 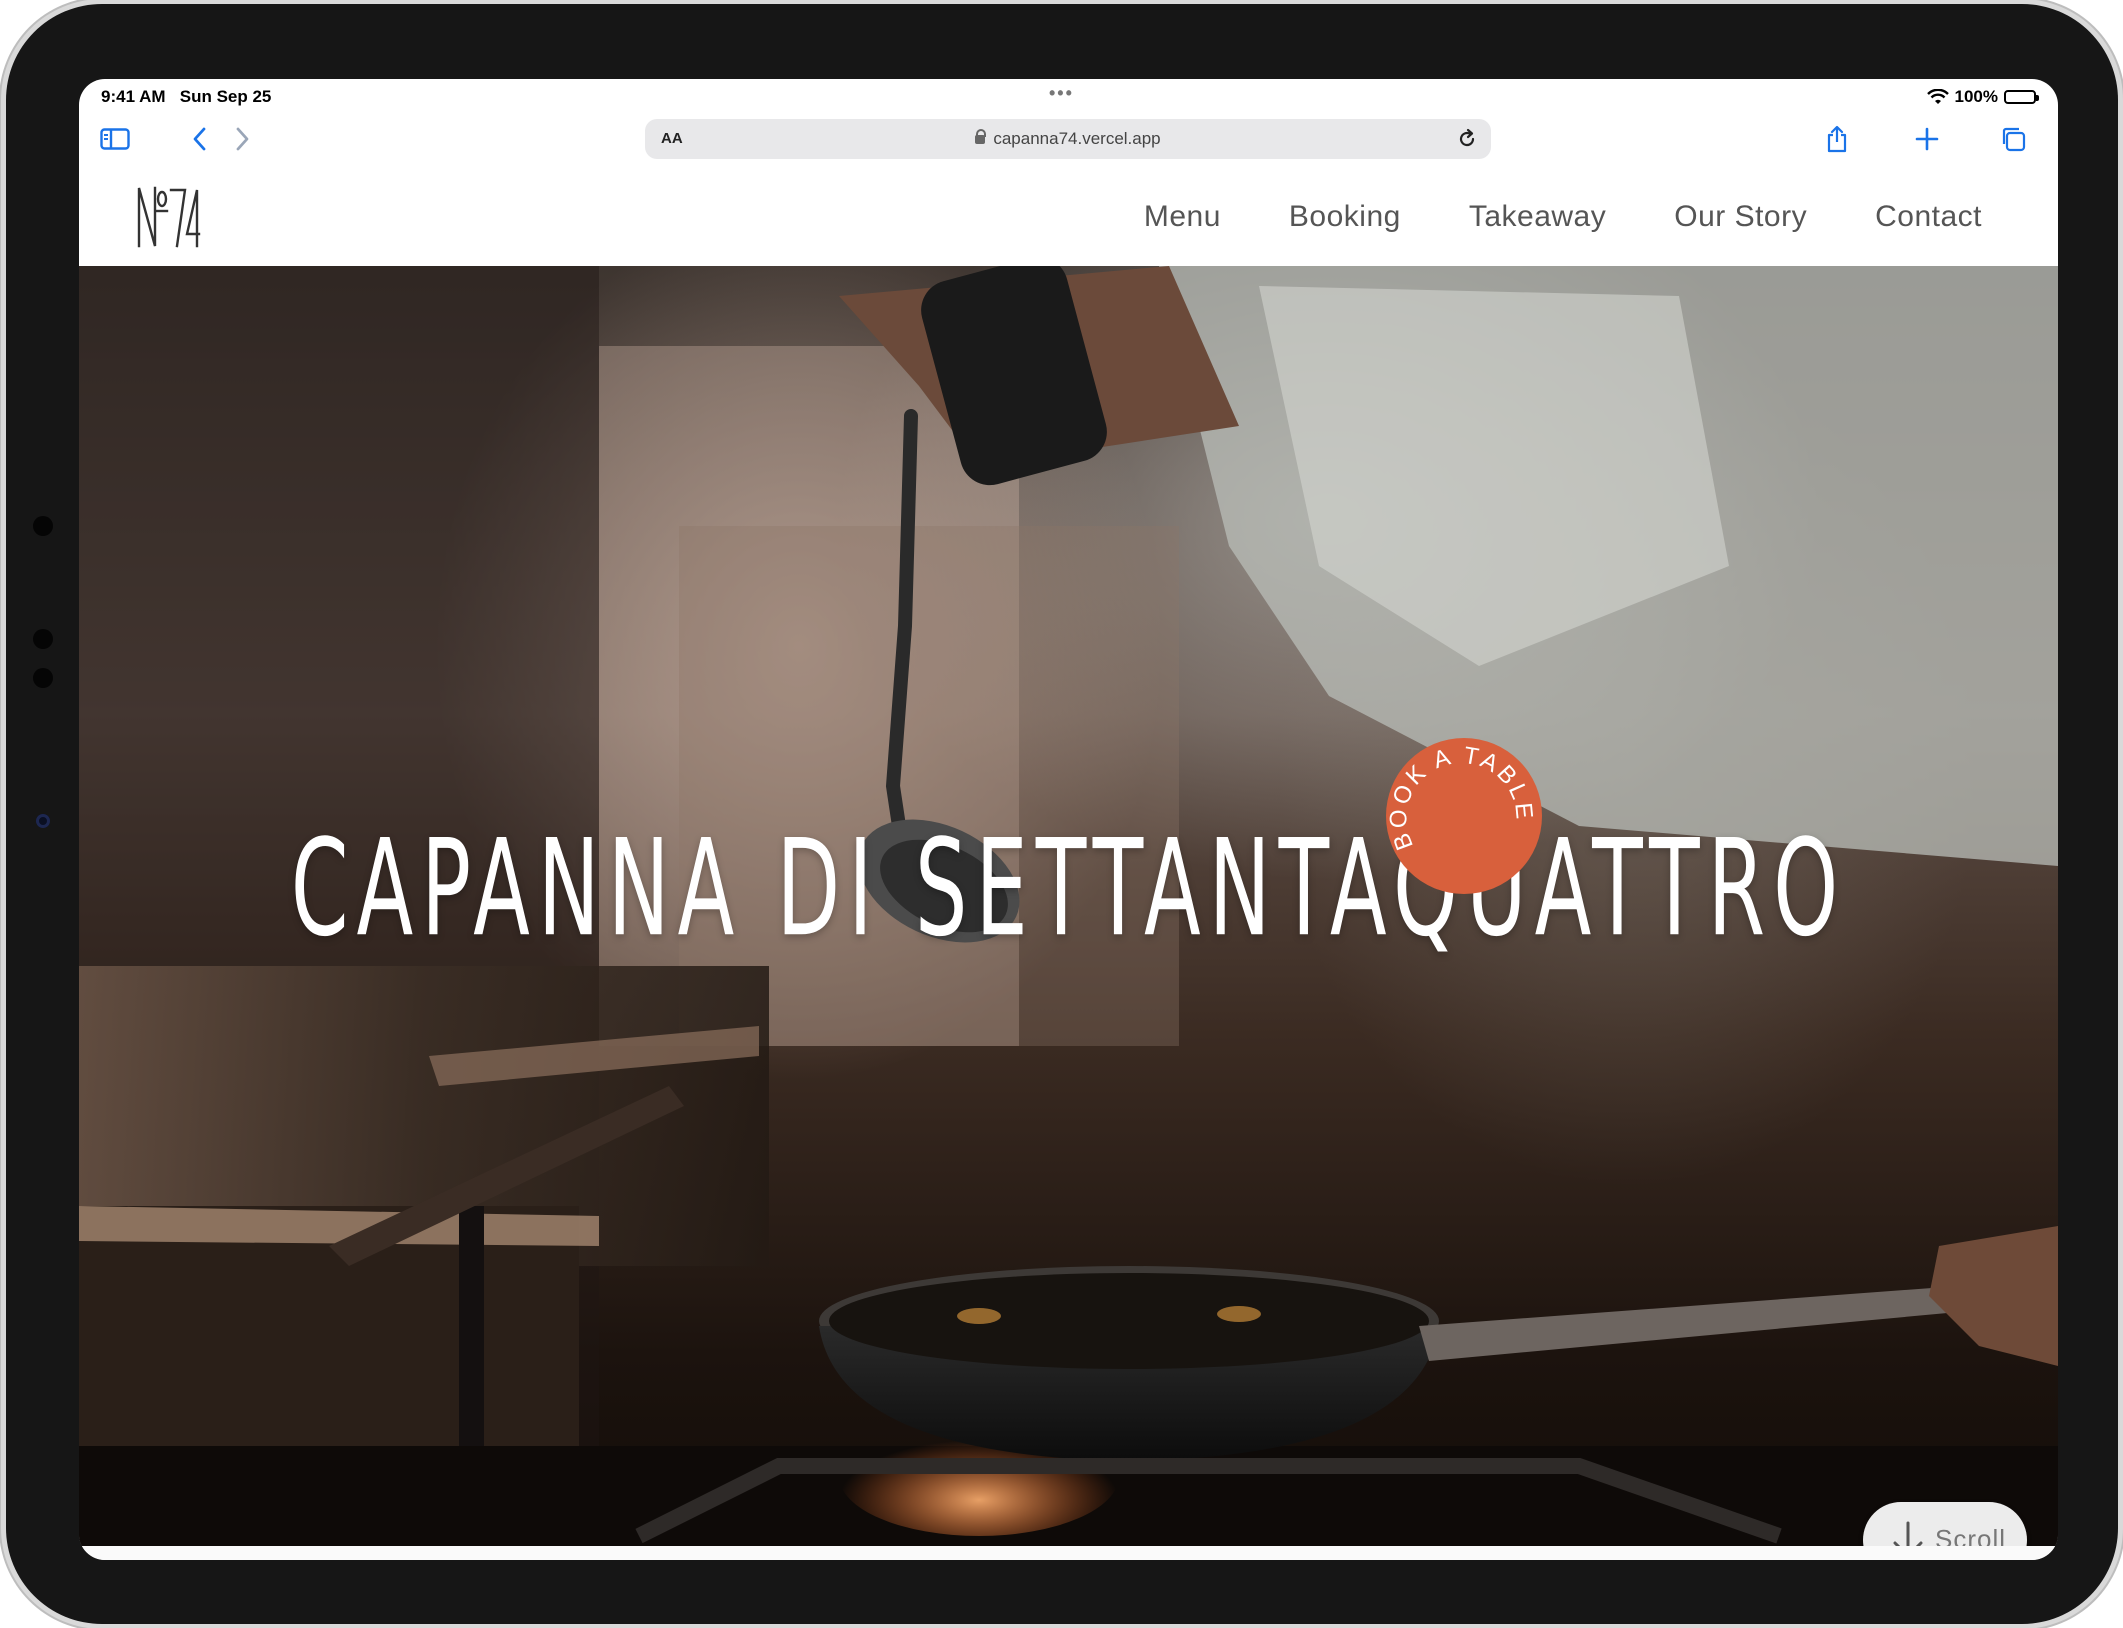 I want to click on main-nav: Menu Booking Takeaway Our Story Contact, so click(x=1563, y=217).